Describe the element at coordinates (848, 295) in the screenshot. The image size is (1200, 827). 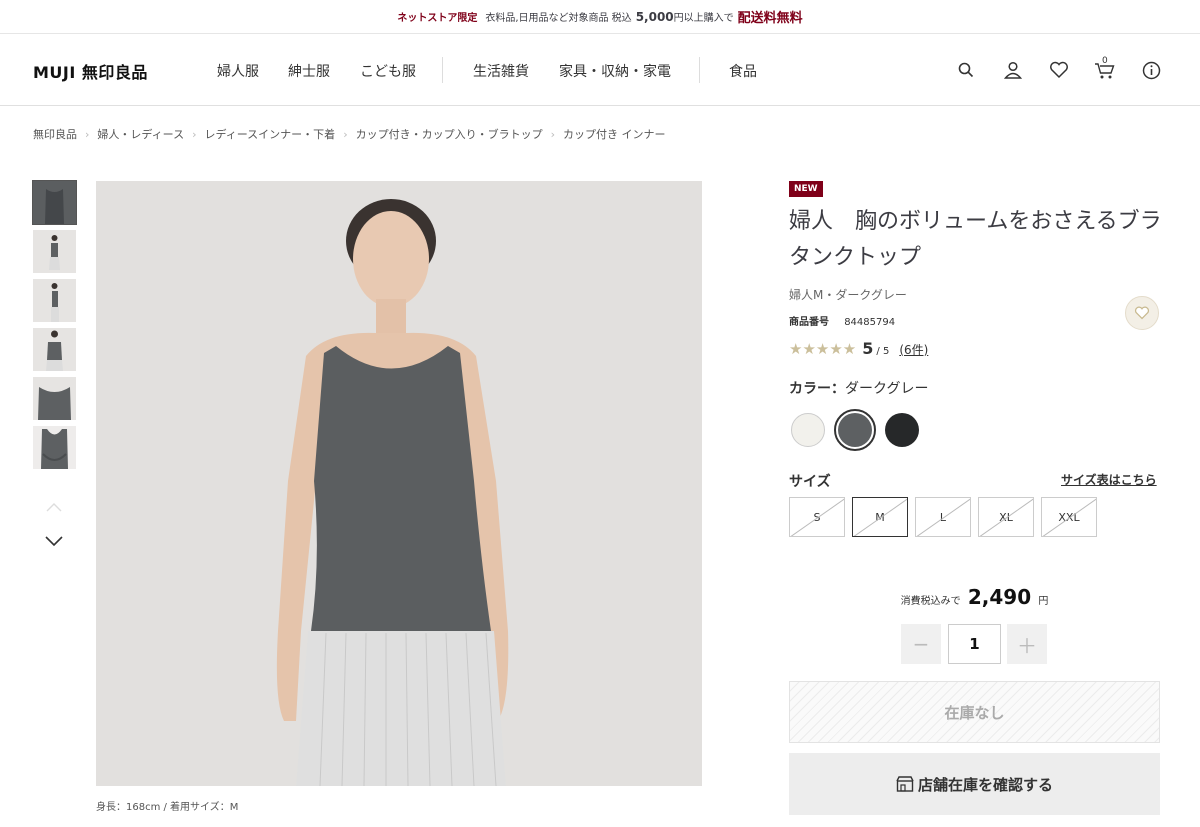
I see `product-variant: 婦人M・ダークグレー` at that location.